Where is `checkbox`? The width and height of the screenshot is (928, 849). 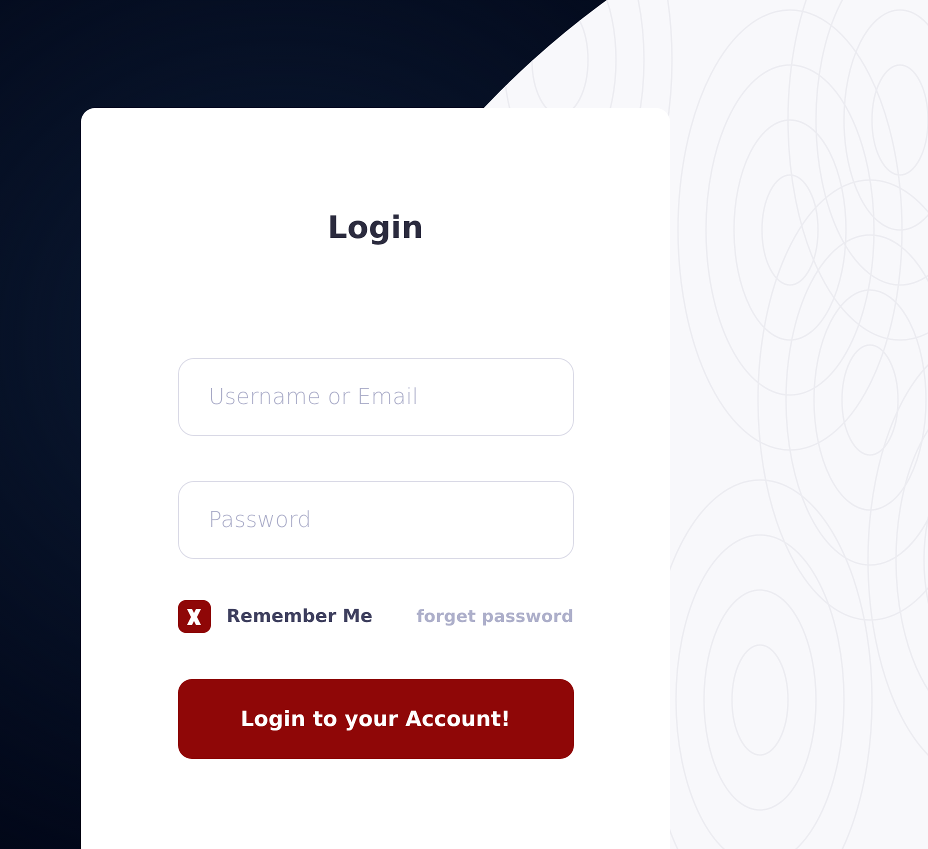
checkbox is located at coordinates (194, 616).